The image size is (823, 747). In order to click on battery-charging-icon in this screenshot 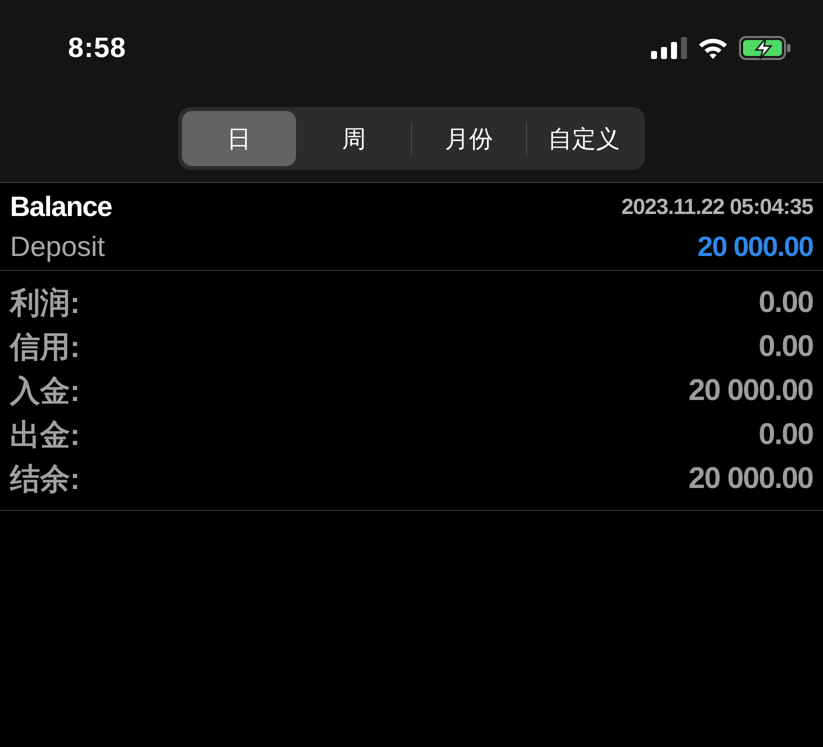, I will do `click(765, 48)`.